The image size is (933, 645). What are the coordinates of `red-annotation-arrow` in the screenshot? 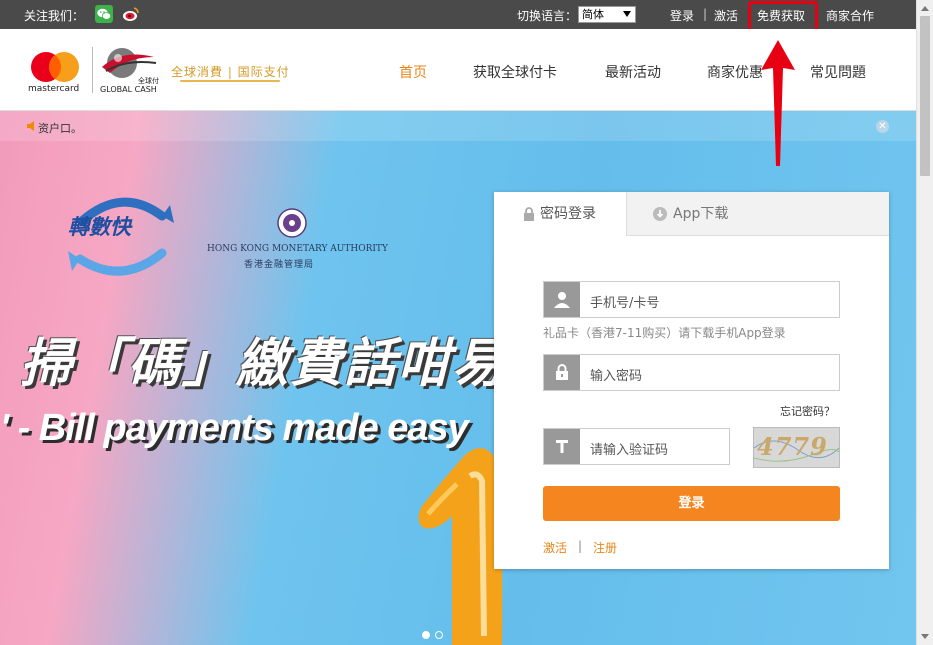 It's located at (778, 103).